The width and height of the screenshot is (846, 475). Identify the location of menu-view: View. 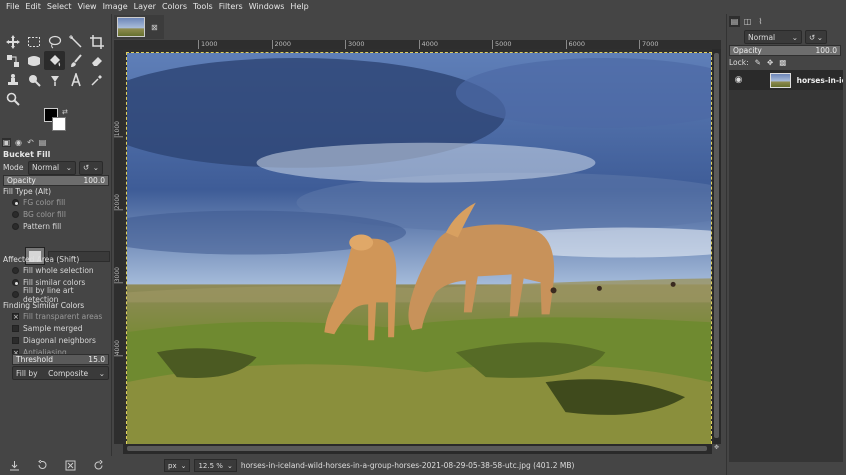
(87, 7).